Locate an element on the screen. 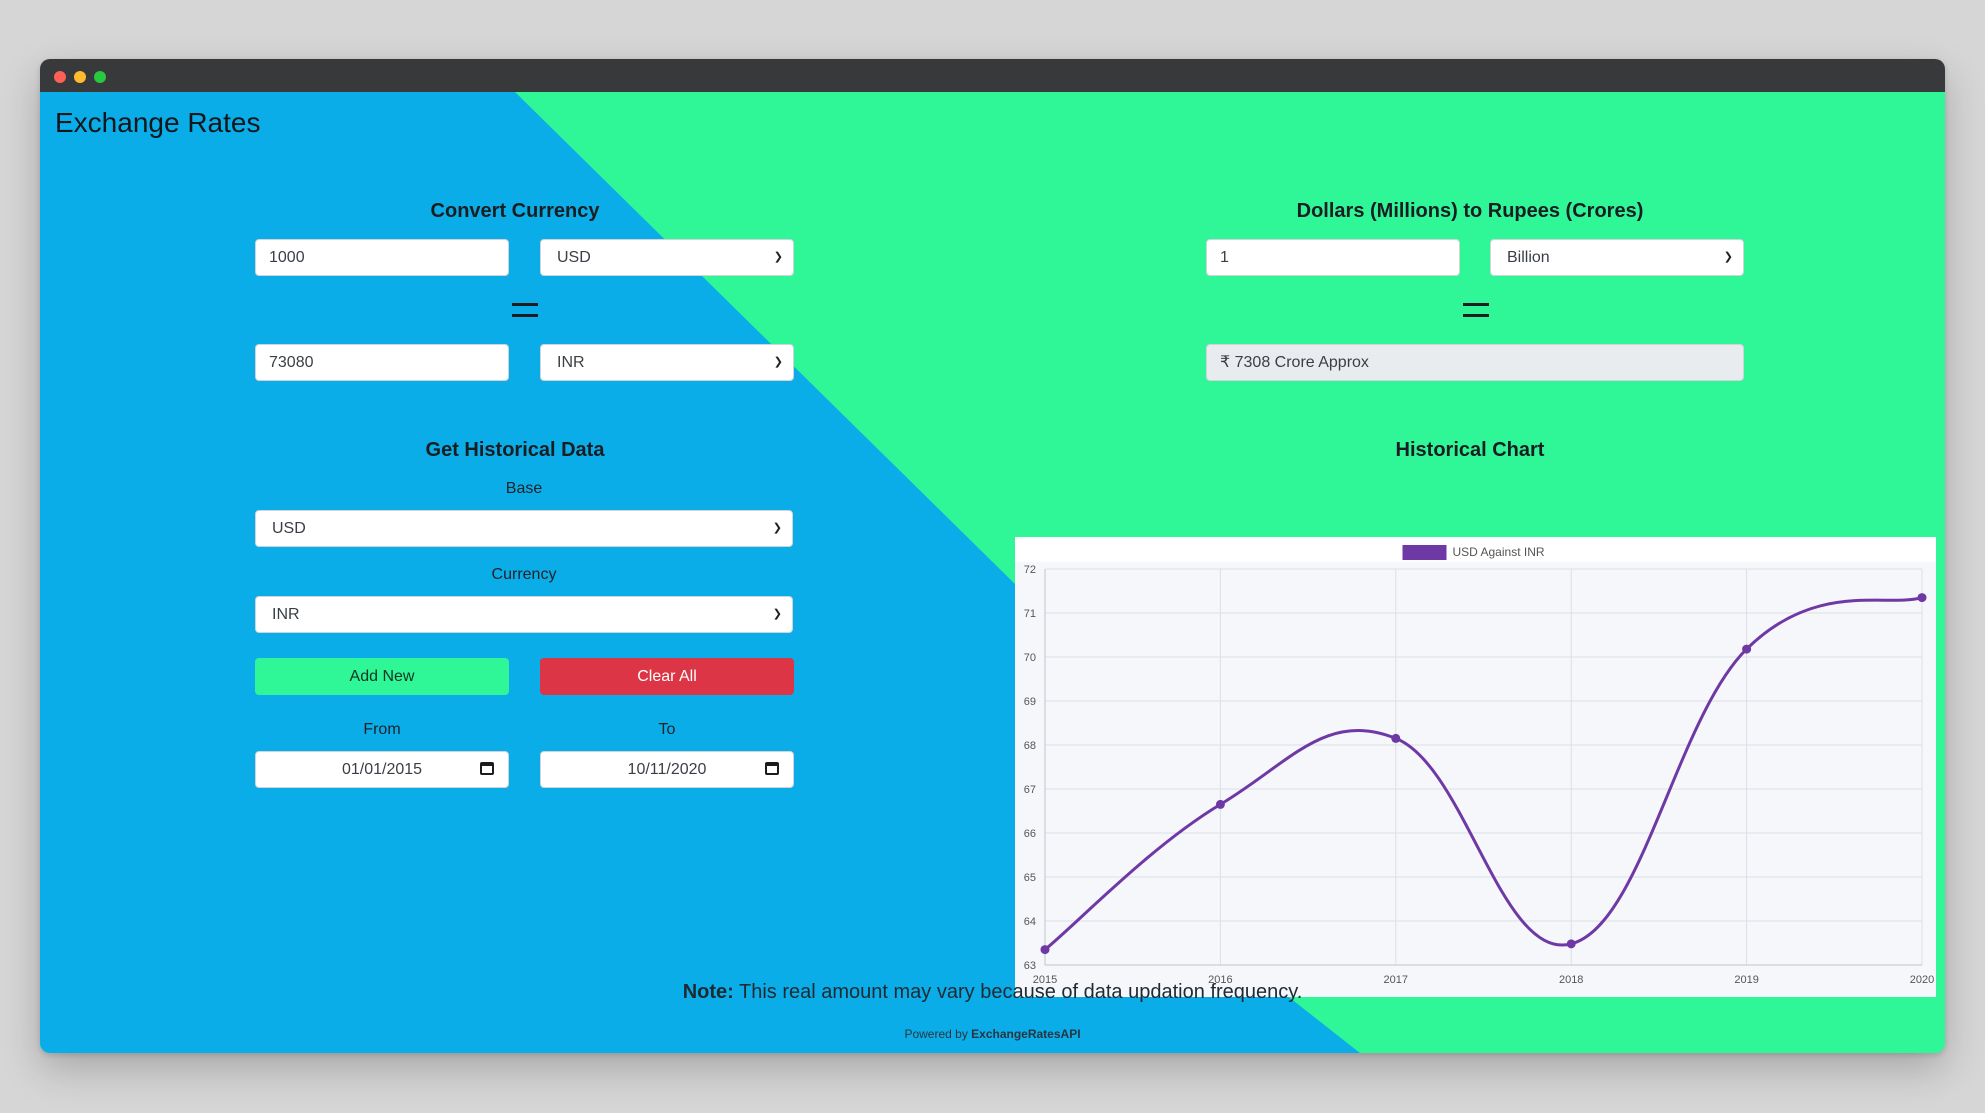 The height and width of the screenshot is (1113, 1985). from-date-value: 01/01/2015 is located at coordinates (382, 769).